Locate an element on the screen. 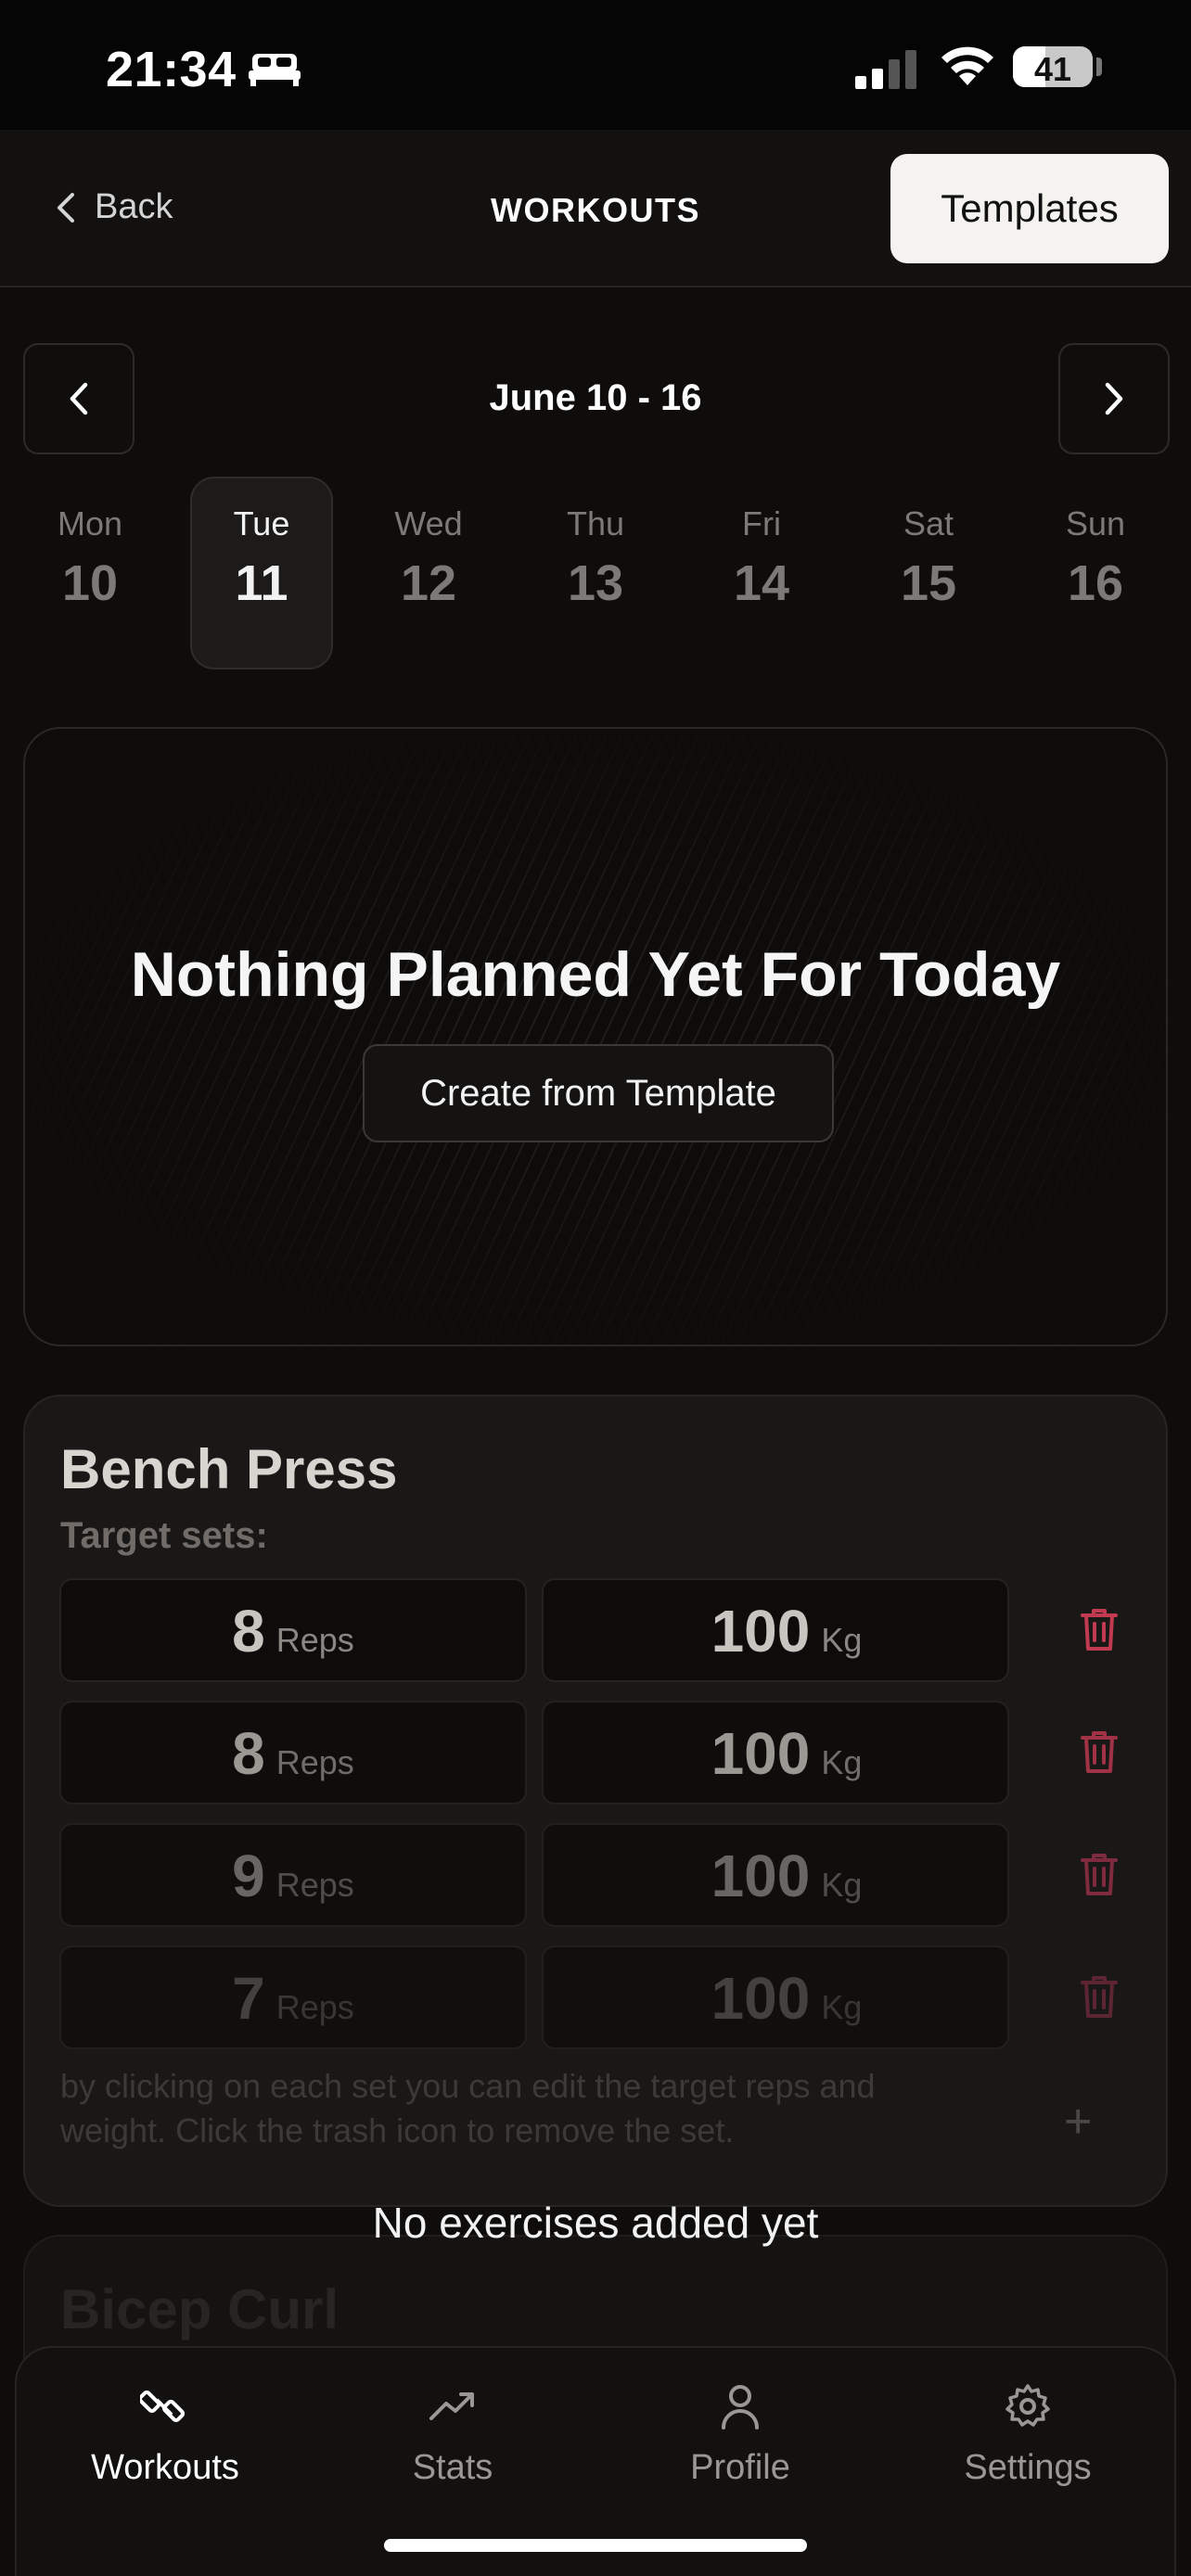 The image size is (1191, 2576). exercise-name: Bench Press is located at coordinates (229, 1469).